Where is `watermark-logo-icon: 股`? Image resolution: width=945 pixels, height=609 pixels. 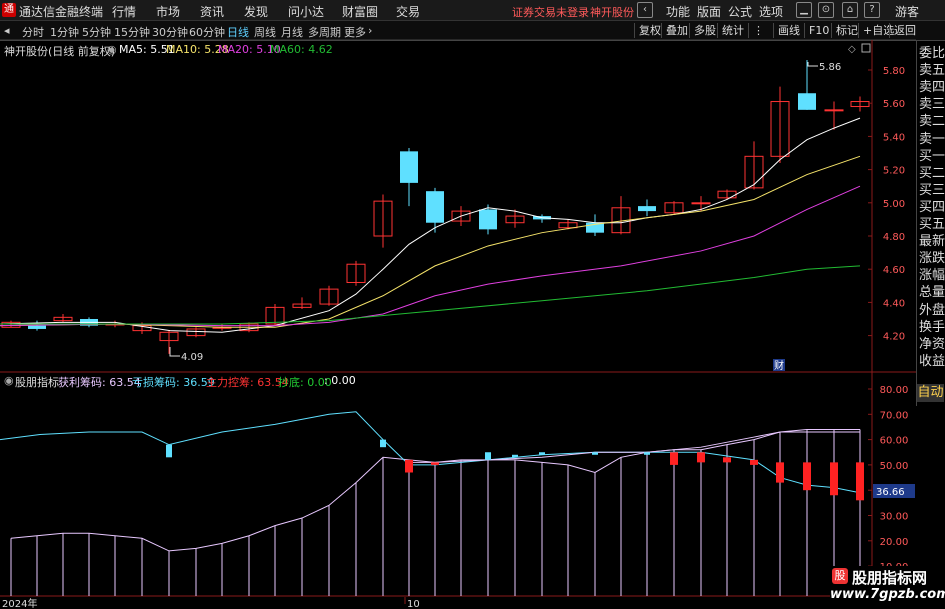
watermark-logo-icon: 股 is located at coordinates (840, 576).